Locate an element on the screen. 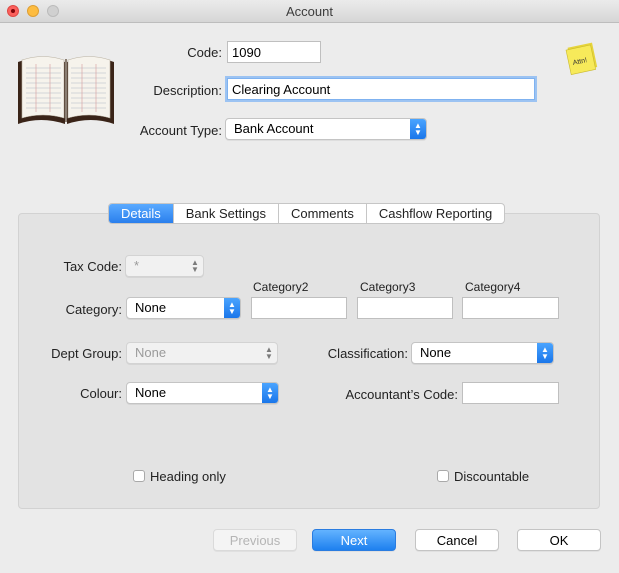  category2-label: Category2 is located at coordinates (281, 287).